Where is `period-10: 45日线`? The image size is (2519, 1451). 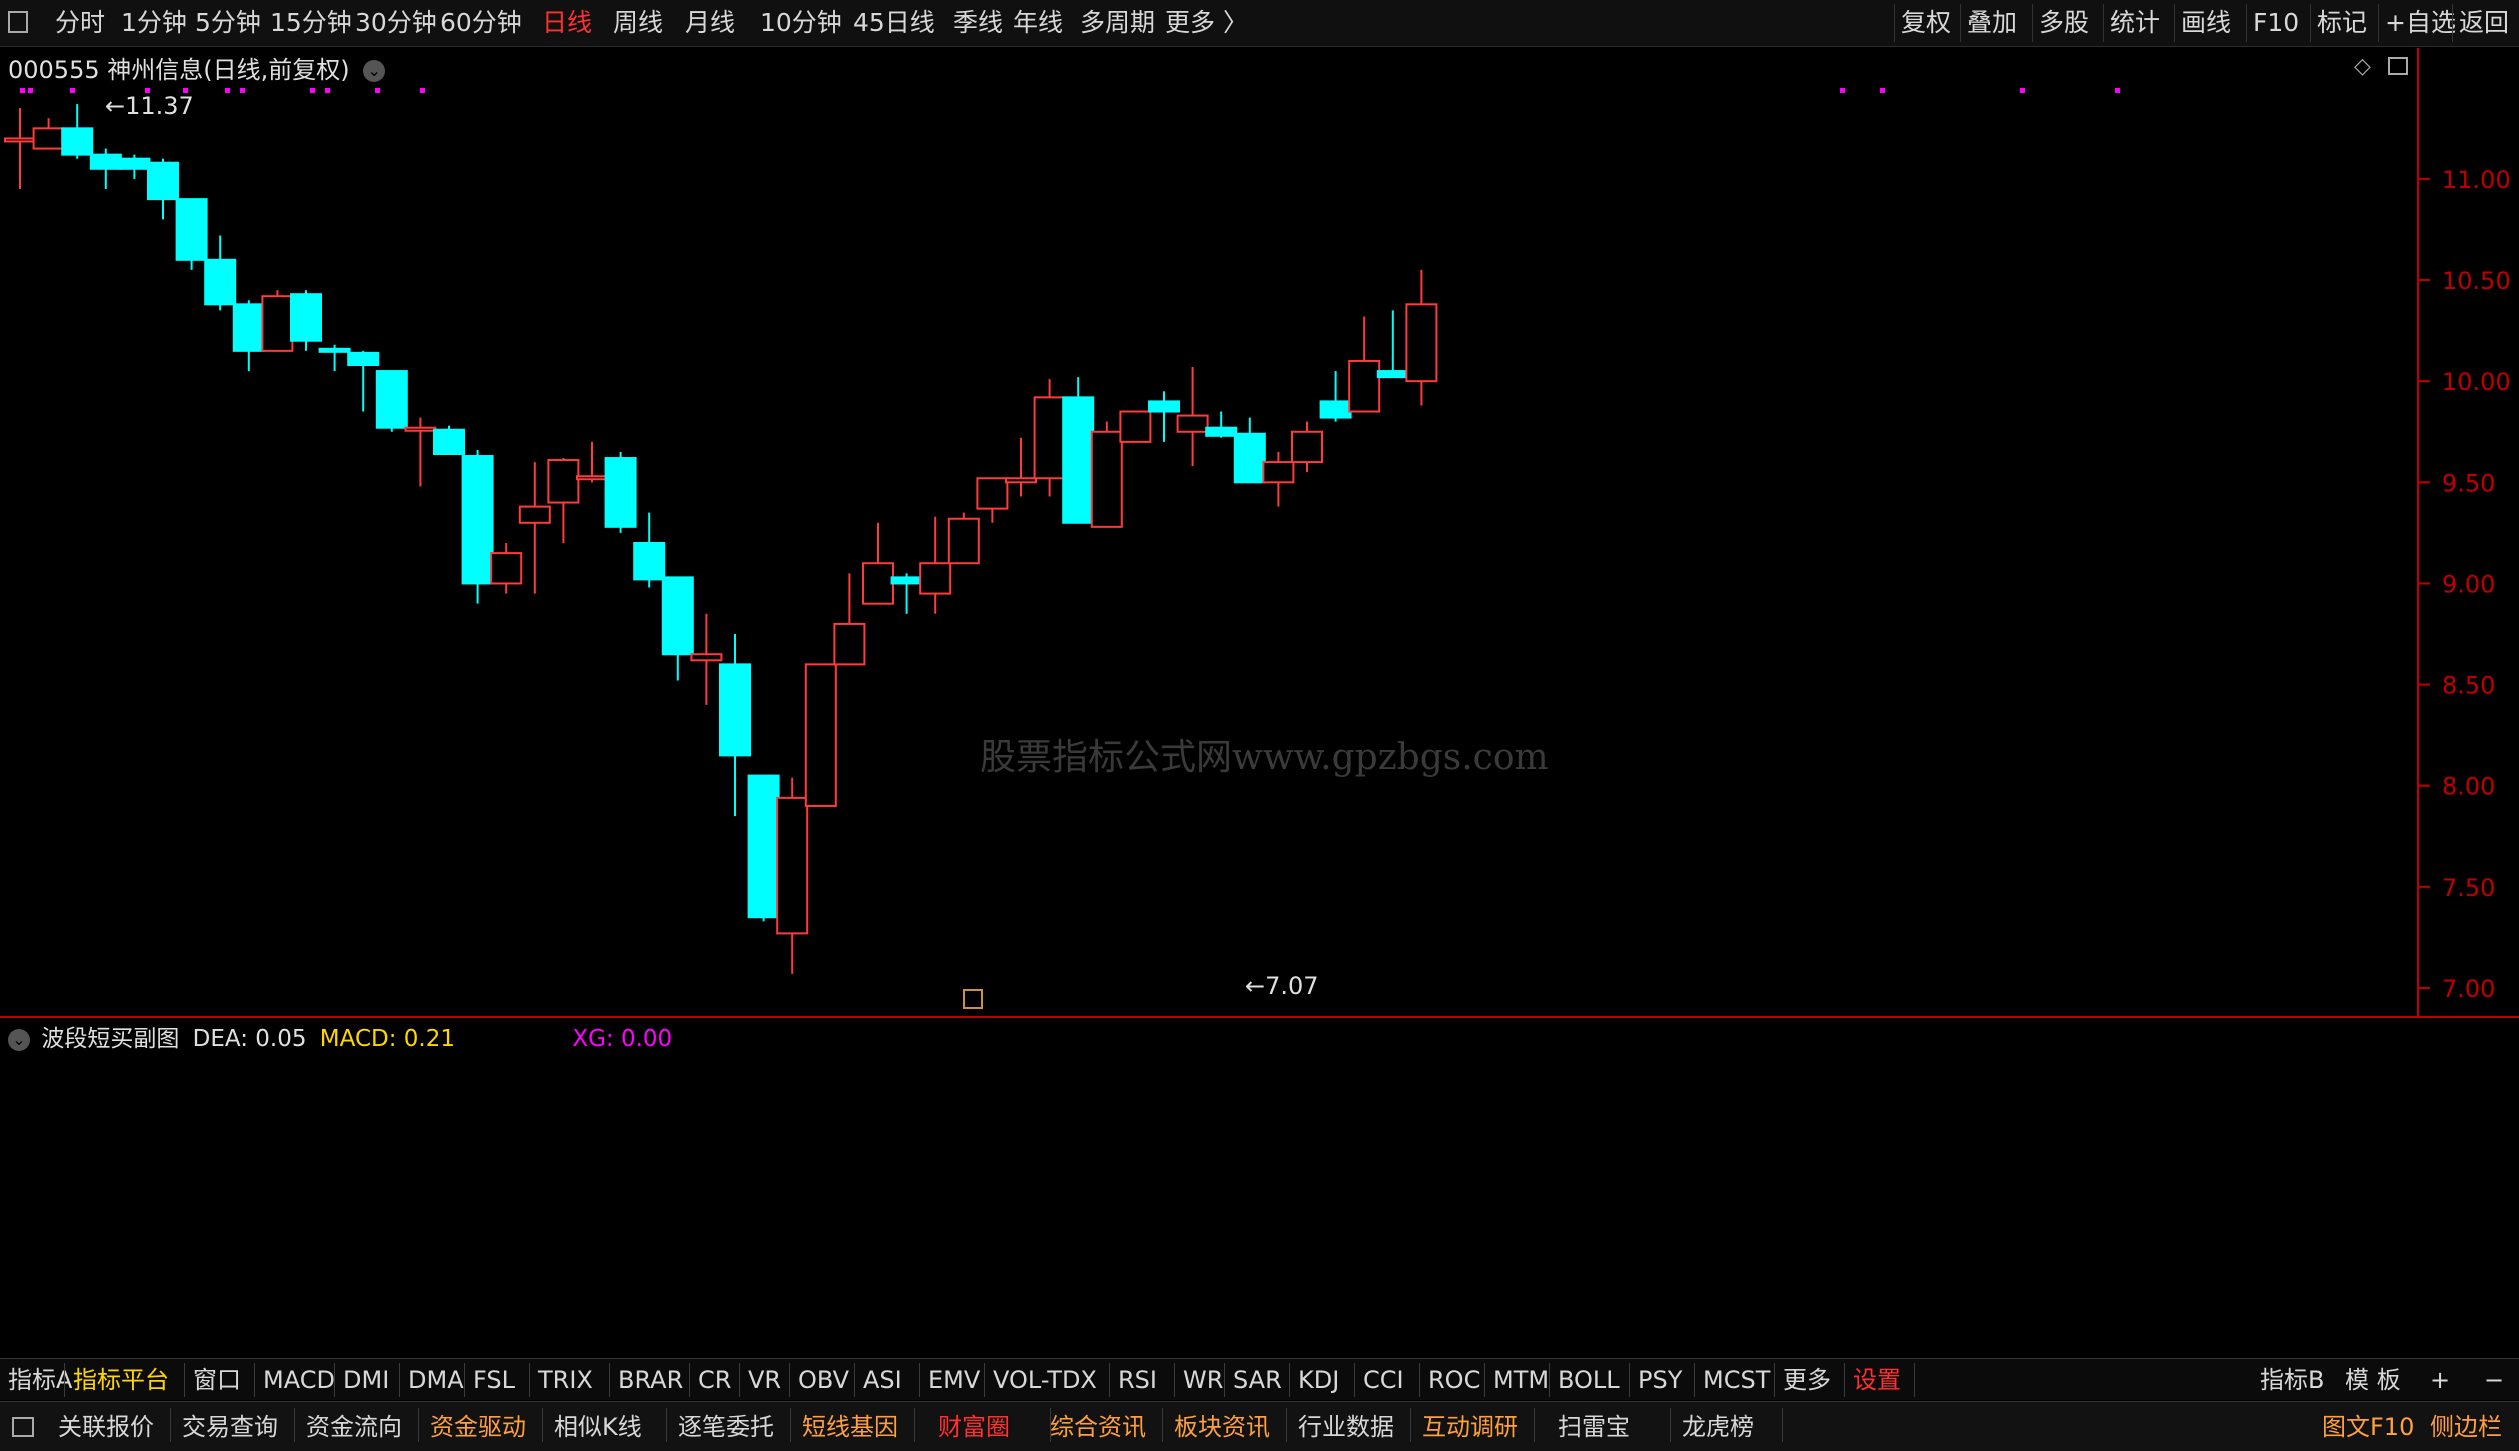 period-10: 45日线 is located at coordinates (894, 23).